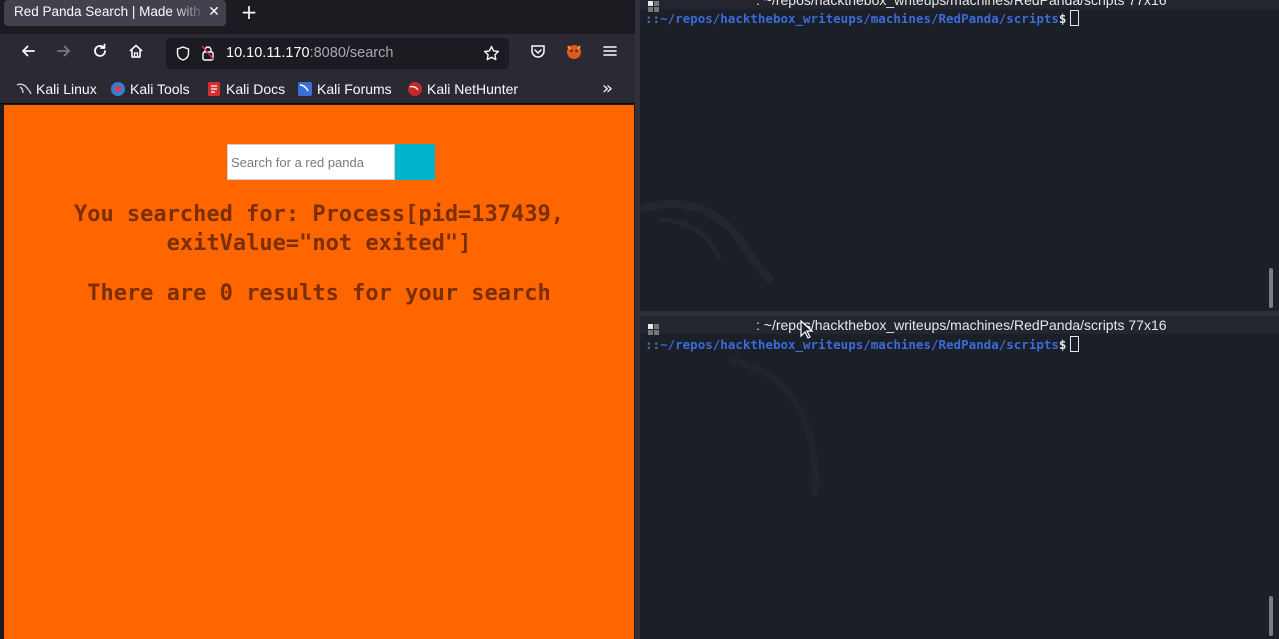 This screenshot has width=1279, height=639. Describe the element at coordinates (415, 89) in the screenshot. I see `kali-nethunter-icon` at that location.